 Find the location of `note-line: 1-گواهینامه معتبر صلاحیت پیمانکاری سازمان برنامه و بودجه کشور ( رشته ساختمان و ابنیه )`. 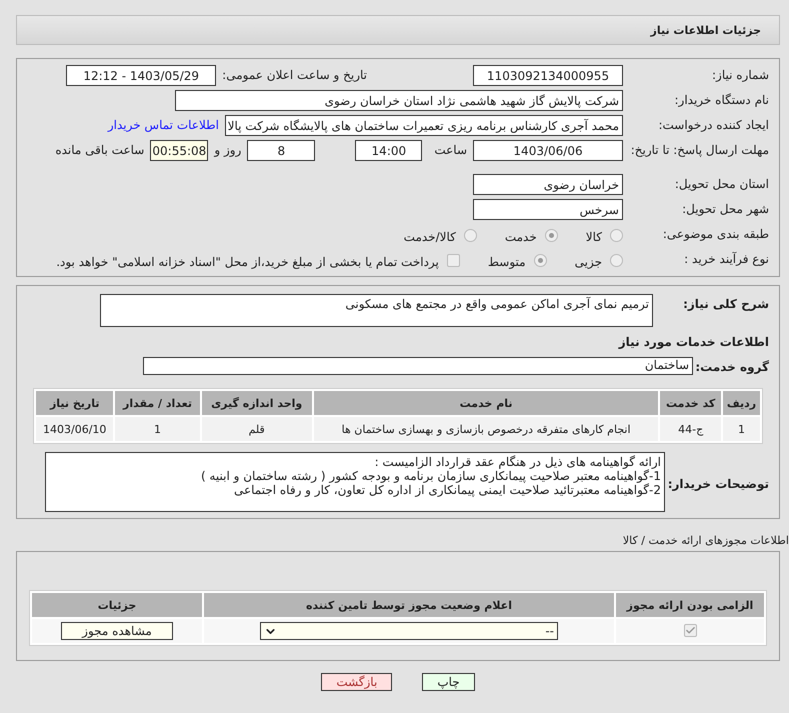

note-line: 1-گواهینامه معتبر صلاحیت پیمانکاری سازمان برنامه و بودجه کشور ( رشته ساختمان و ابنیه ) is located at coordinates (430, 476).